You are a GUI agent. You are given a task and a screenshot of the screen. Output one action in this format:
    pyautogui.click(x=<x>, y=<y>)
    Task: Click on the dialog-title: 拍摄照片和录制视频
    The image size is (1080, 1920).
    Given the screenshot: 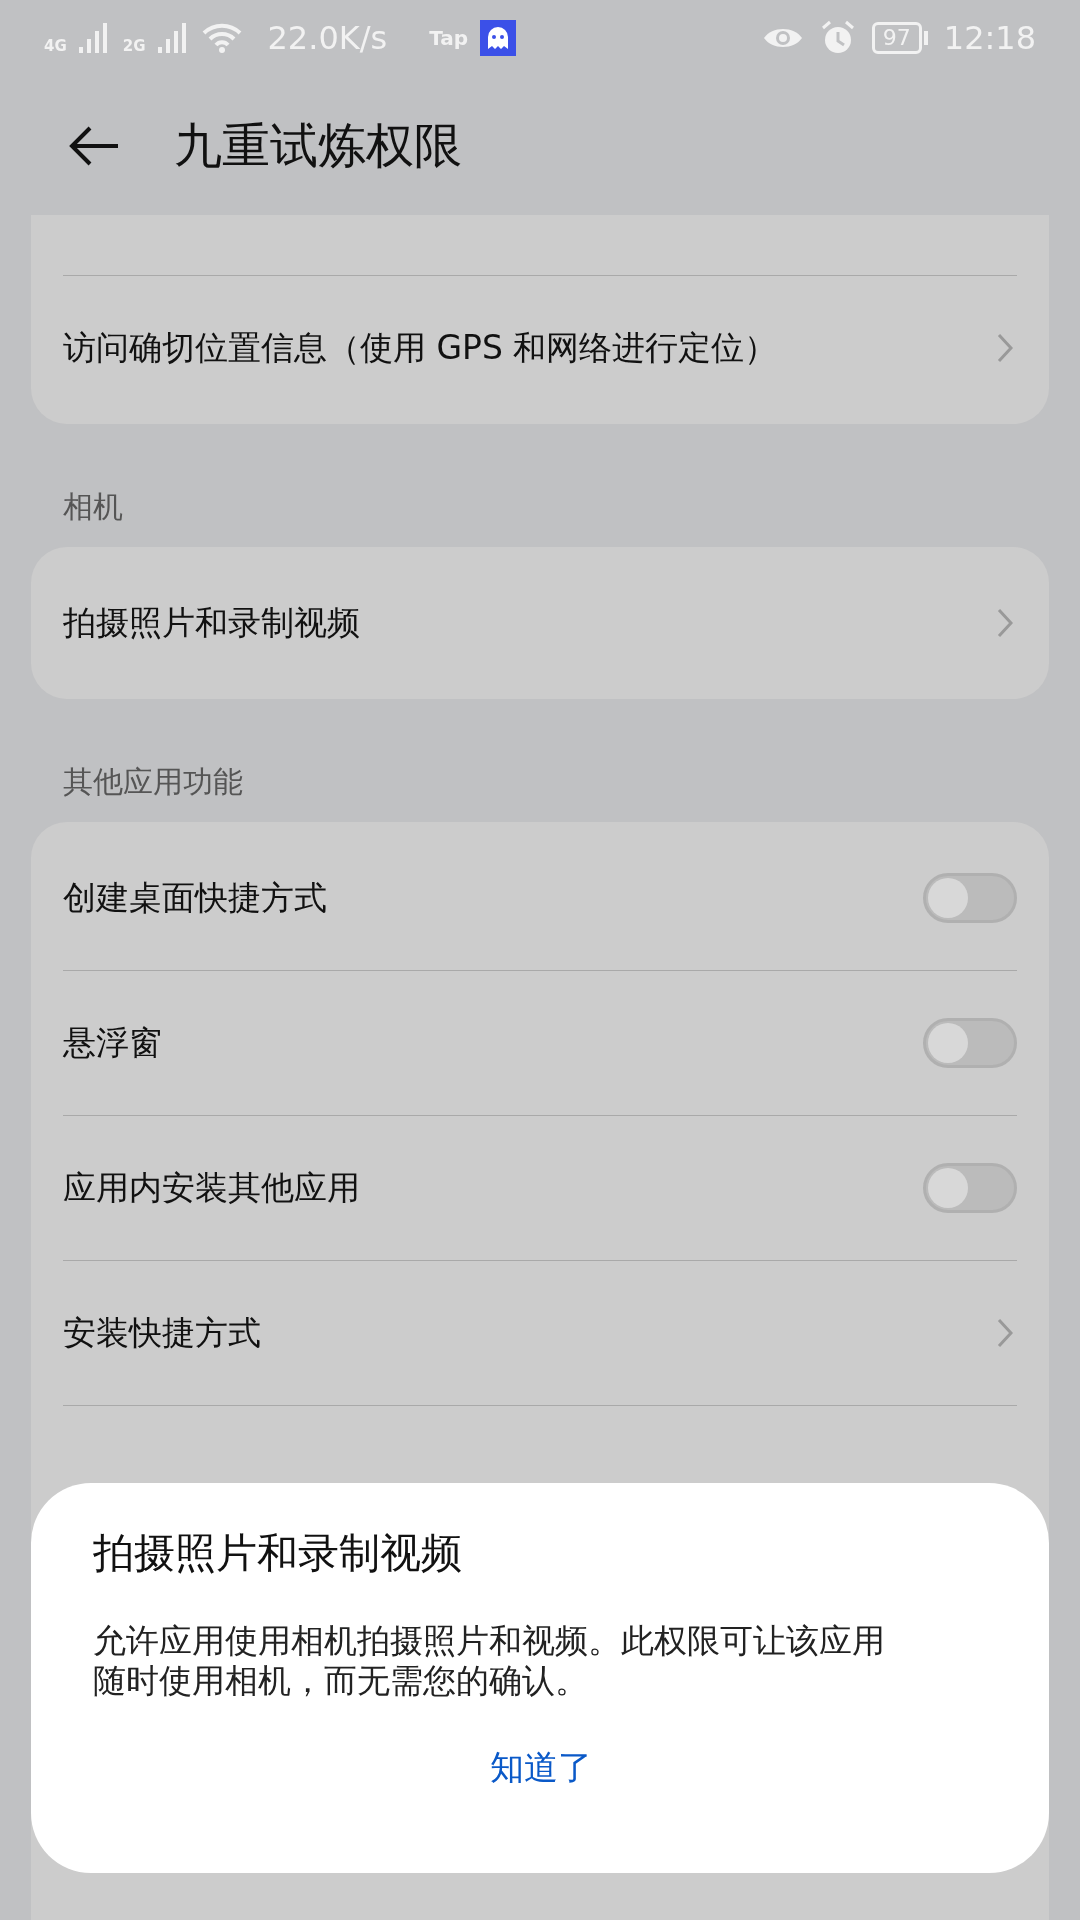 What is the action you would take?
    pyautogui.click(x=278, y=1553)
    